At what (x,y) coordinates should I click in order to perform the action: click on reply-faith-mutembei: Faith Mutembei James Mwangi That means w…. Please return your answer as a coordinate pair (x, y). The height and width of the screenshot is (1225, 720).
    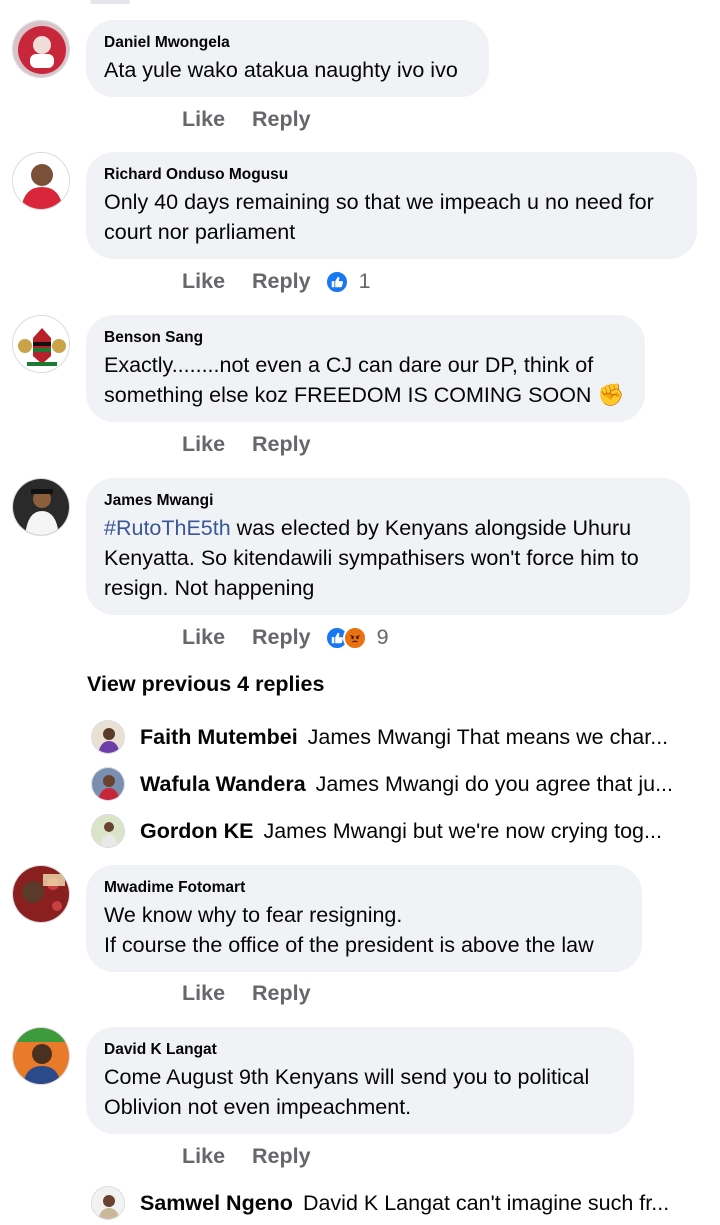
    Looking at the image, I should click on (379, 737).